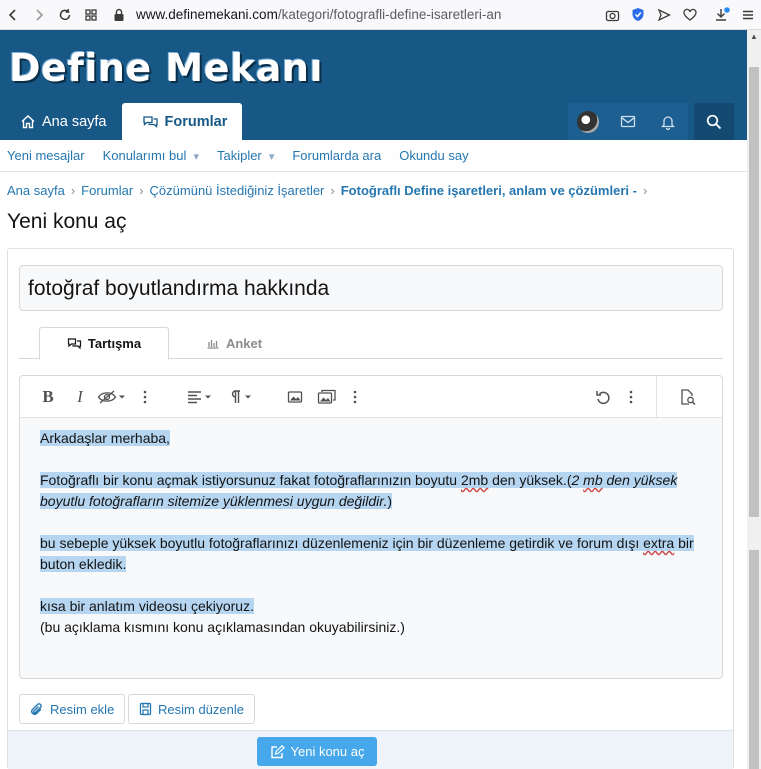  I want to click on tab-discussion: Tartışma, so click(104, 343).